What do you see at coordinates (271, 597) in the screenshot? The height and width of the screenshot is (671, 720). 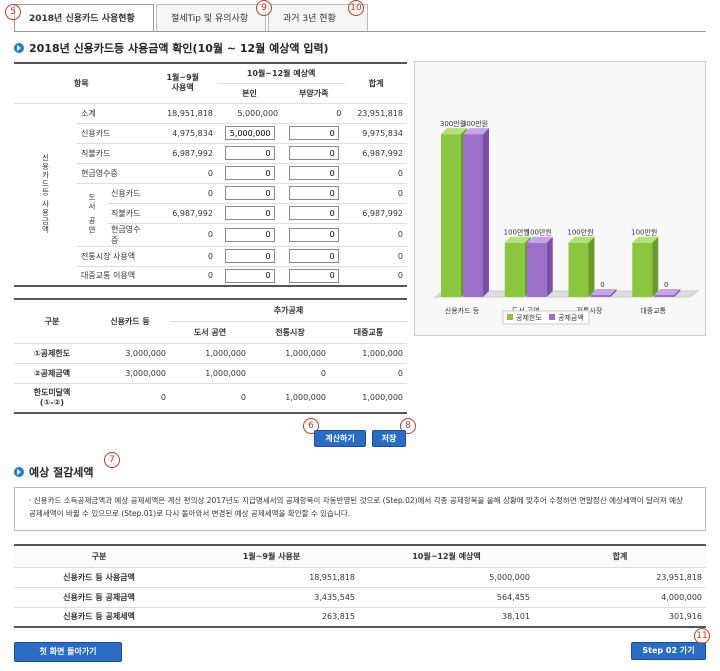 I see `sum-cell: 3,435,545` at bounding box center [271, 597].